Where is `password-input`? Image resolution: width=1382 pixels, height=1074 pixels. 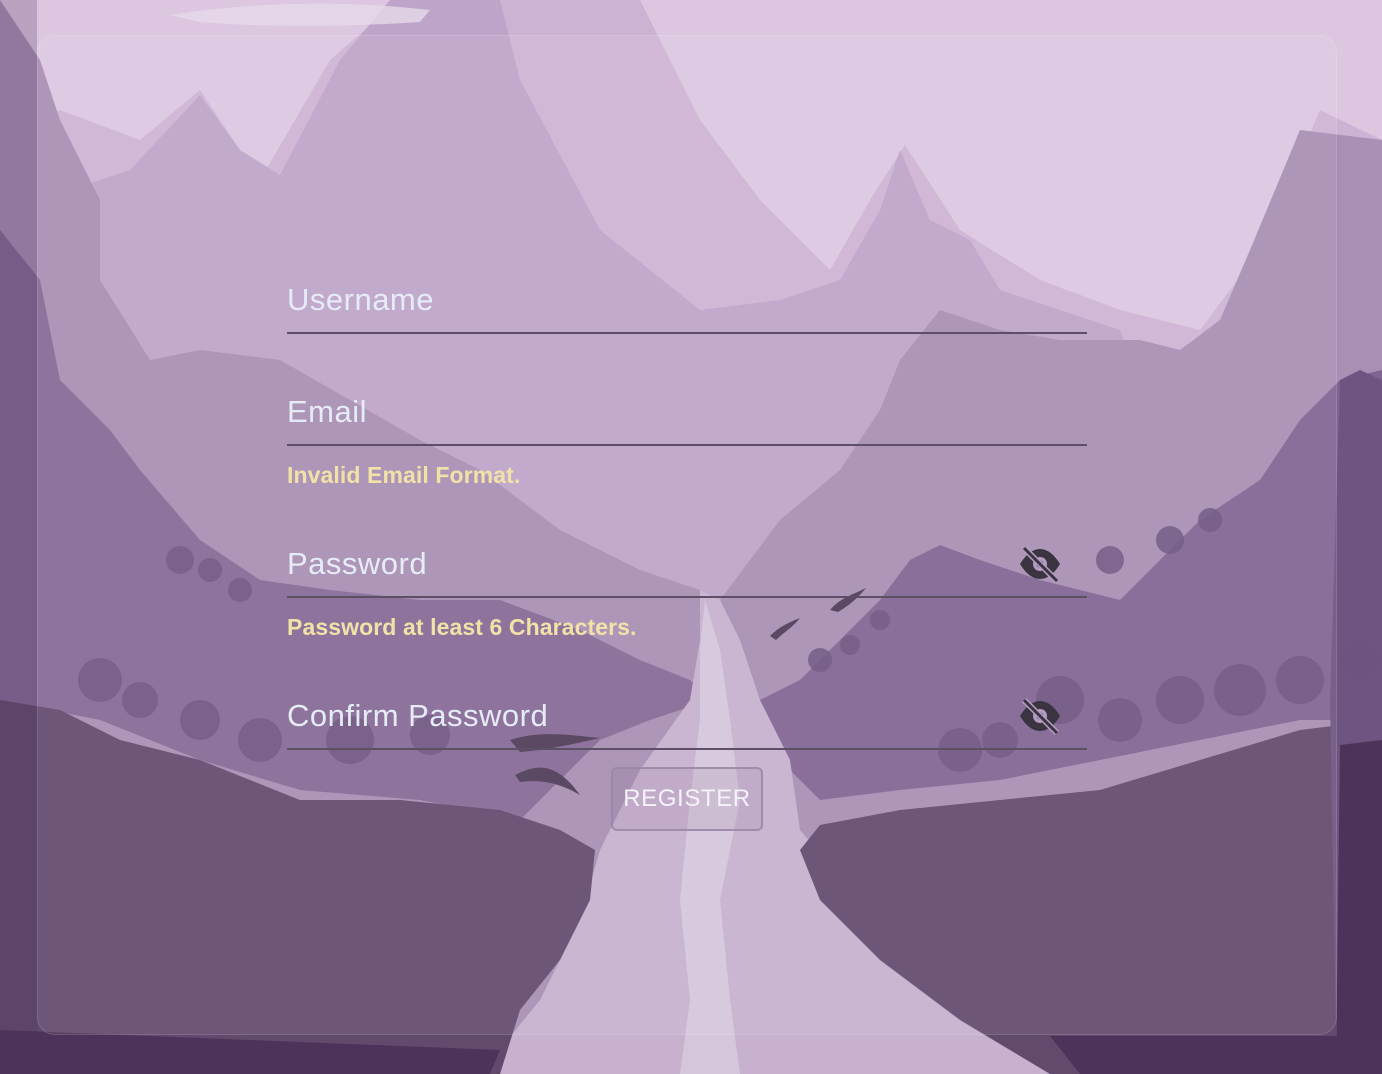 password-input is located at coordinates (687, 570).